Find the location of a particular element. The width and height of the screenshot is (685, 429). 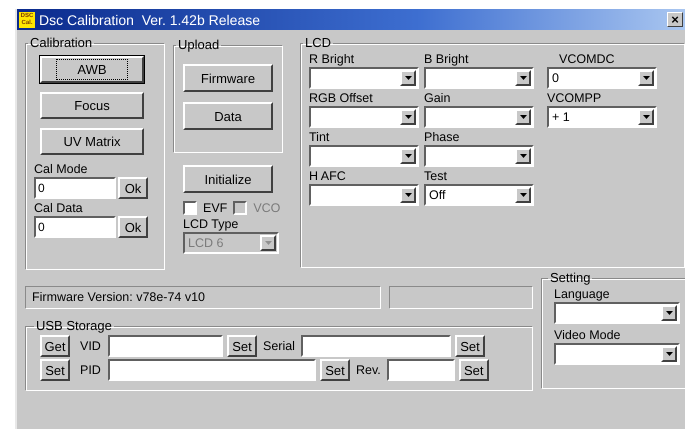

group-title: USB Storage is located at coordinates (74, 326).